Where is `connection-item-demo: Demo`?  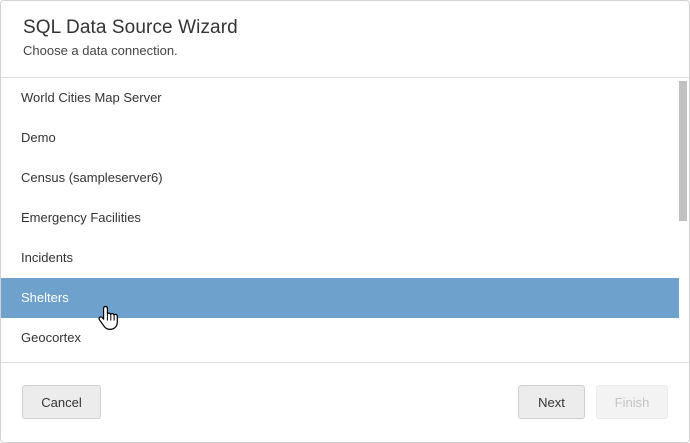 connection-item-demo: Demo is located at coordinates (340, 138).